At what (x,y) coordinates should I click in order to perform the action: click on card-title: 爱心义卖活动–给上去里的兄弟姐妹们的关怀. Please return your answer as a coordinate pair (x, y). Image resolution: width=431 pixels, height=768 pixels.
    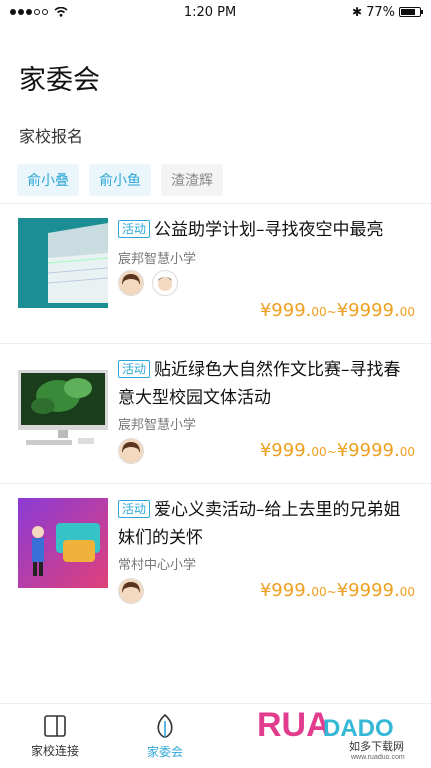
    Looking at the image, I should click on (259, 524).